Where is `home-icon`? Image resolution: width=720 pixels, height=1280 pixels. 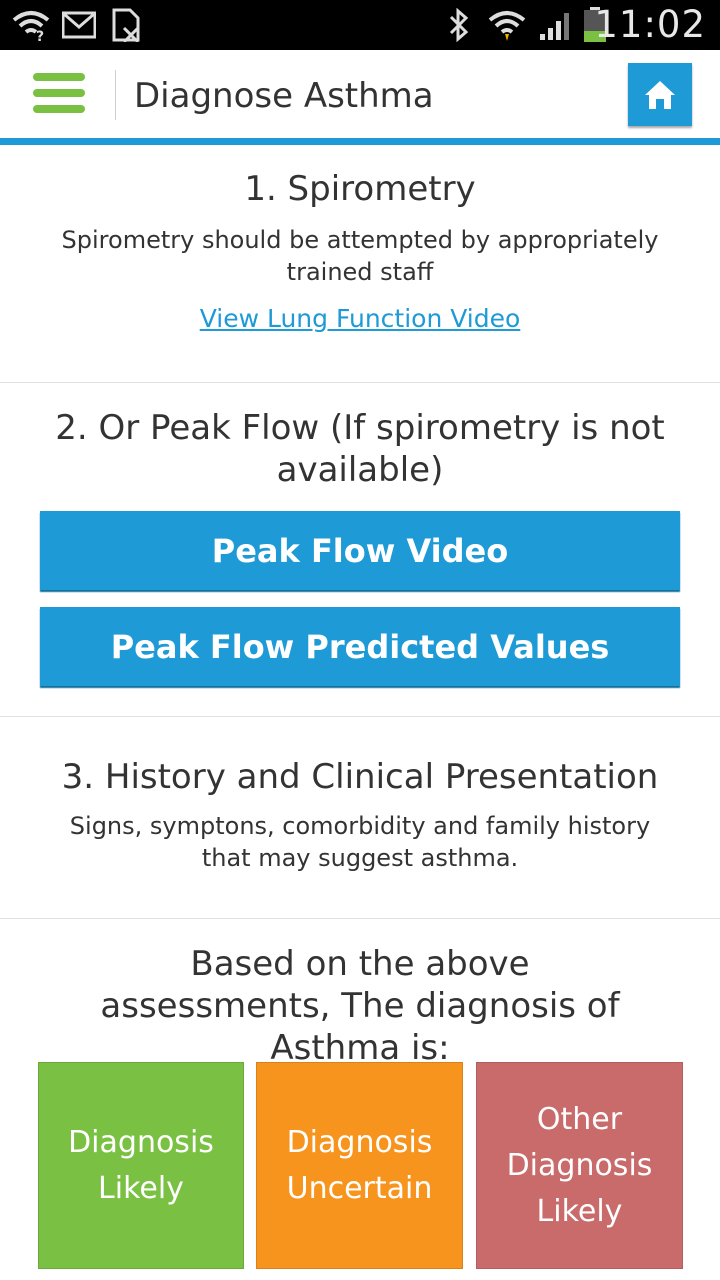
home-icon is located at coordinates (660, 94).